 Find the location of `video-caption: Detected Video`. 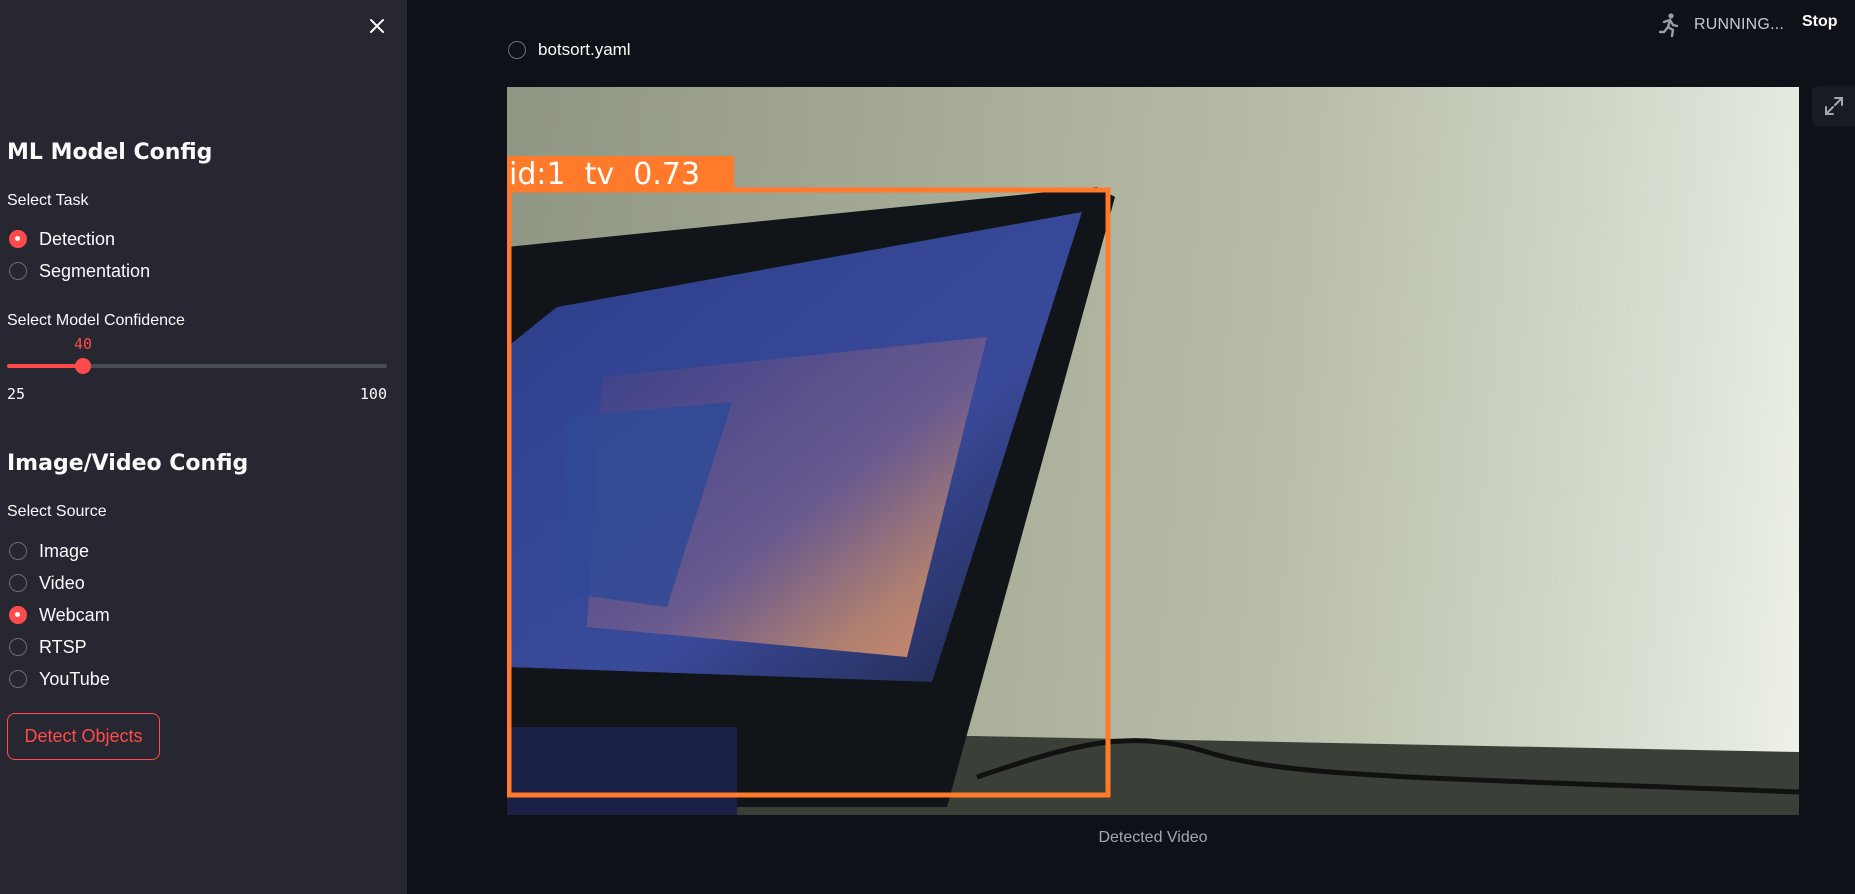

video-caption: Detected Video is located at coordinates (1153, 837).